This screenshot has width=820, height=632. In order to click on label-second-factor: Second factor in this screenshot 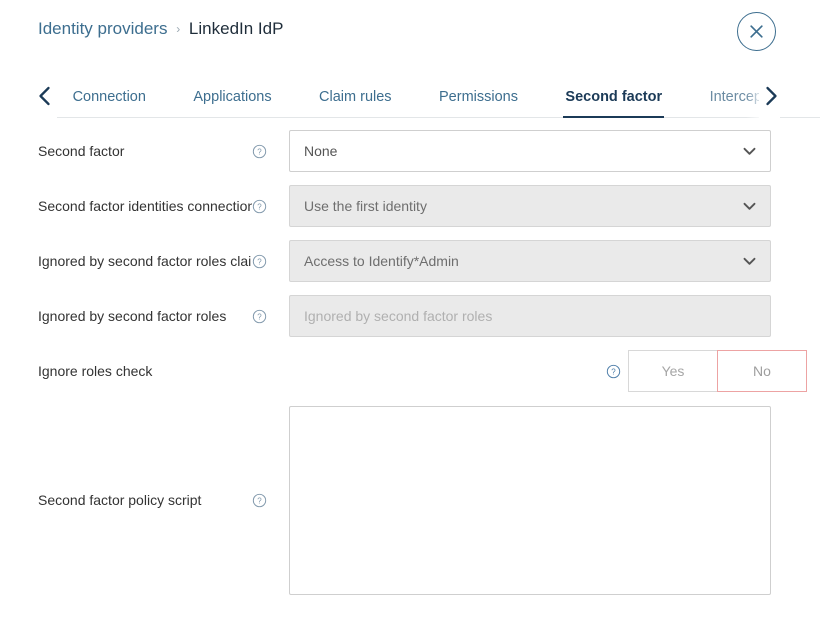, I will do `click(81, 151)`.